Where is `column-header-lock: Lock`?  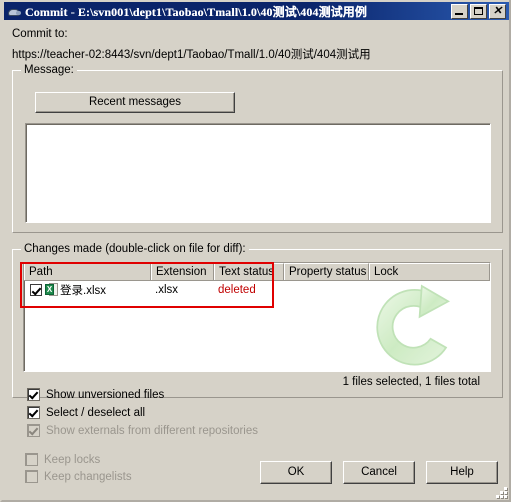 column-header-lock: Lock is located at coordinates (429, 271).